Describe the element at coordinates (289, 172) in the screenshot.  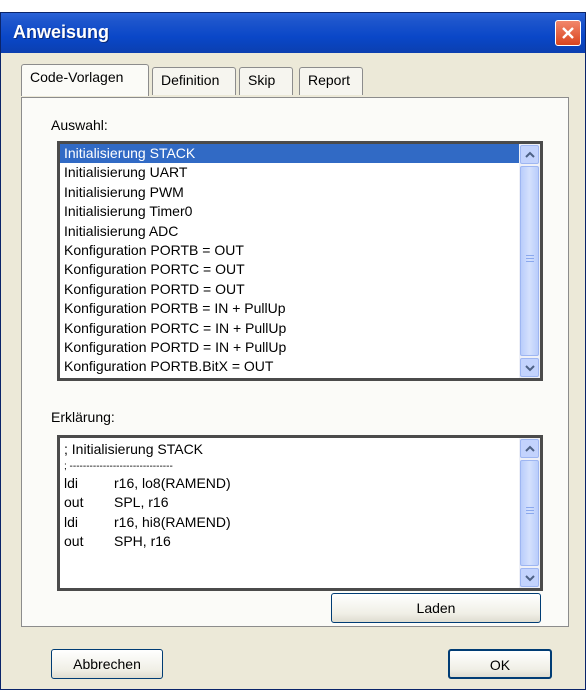
I see `list-item: Initialisierung UART` at that location.